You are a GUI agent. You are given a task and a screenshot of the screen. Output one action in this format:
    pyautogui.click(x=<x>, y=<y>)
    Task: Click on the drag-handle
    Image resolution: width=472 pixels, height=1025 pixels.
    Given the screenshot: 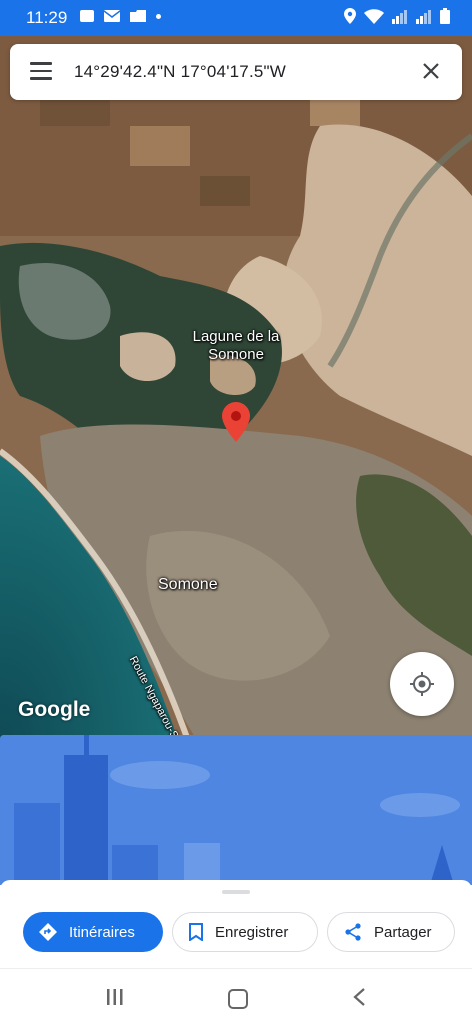 What is the action you would take?
    pyautogui.click(x=236, y=892)
    